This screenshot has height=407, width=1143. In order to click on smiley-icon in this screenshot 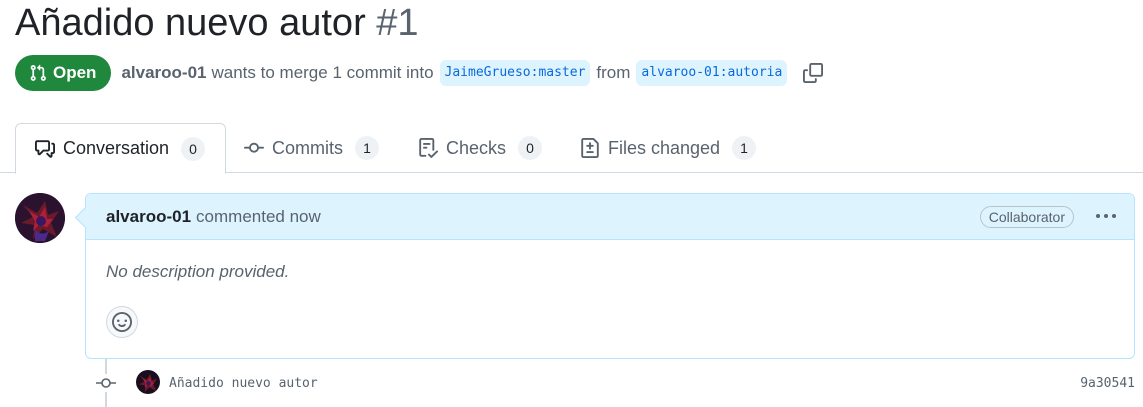, I will do `click(122, 322)`.